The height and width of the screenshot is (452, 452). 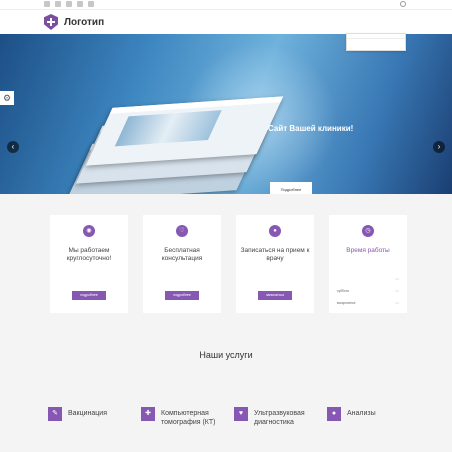 I want to click on hours-title: Время работы, so click(x=368, y=250).